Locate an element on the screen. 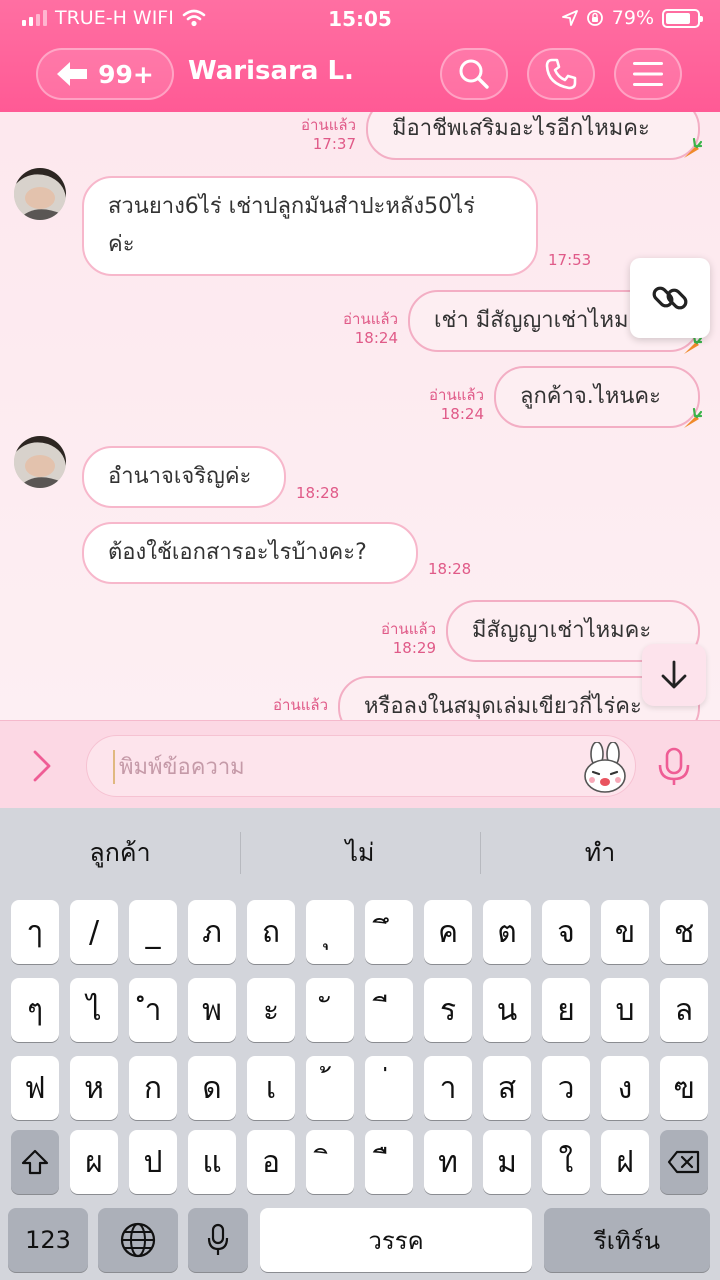 The image size is (720, 1280). key: ะ is located at coordinates (271, 1010).